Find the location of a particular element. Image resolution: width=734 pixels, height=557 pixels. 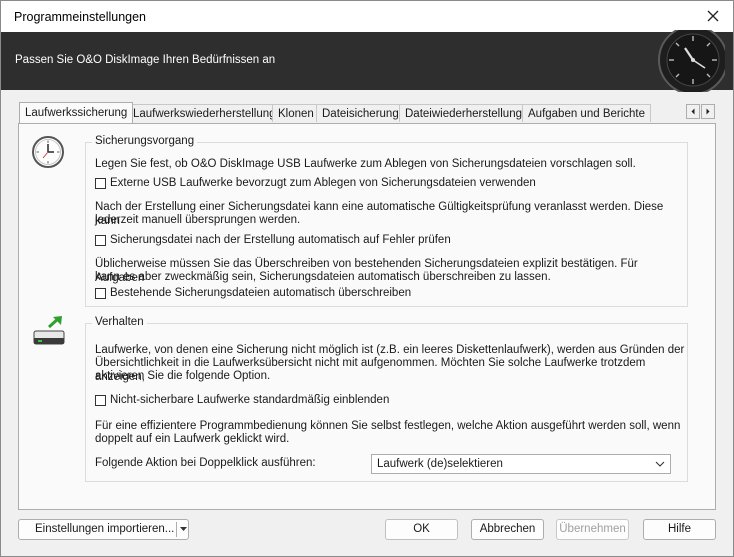

select-value: Laufwerk (de)selektieren is located at coordinates (440, 464).